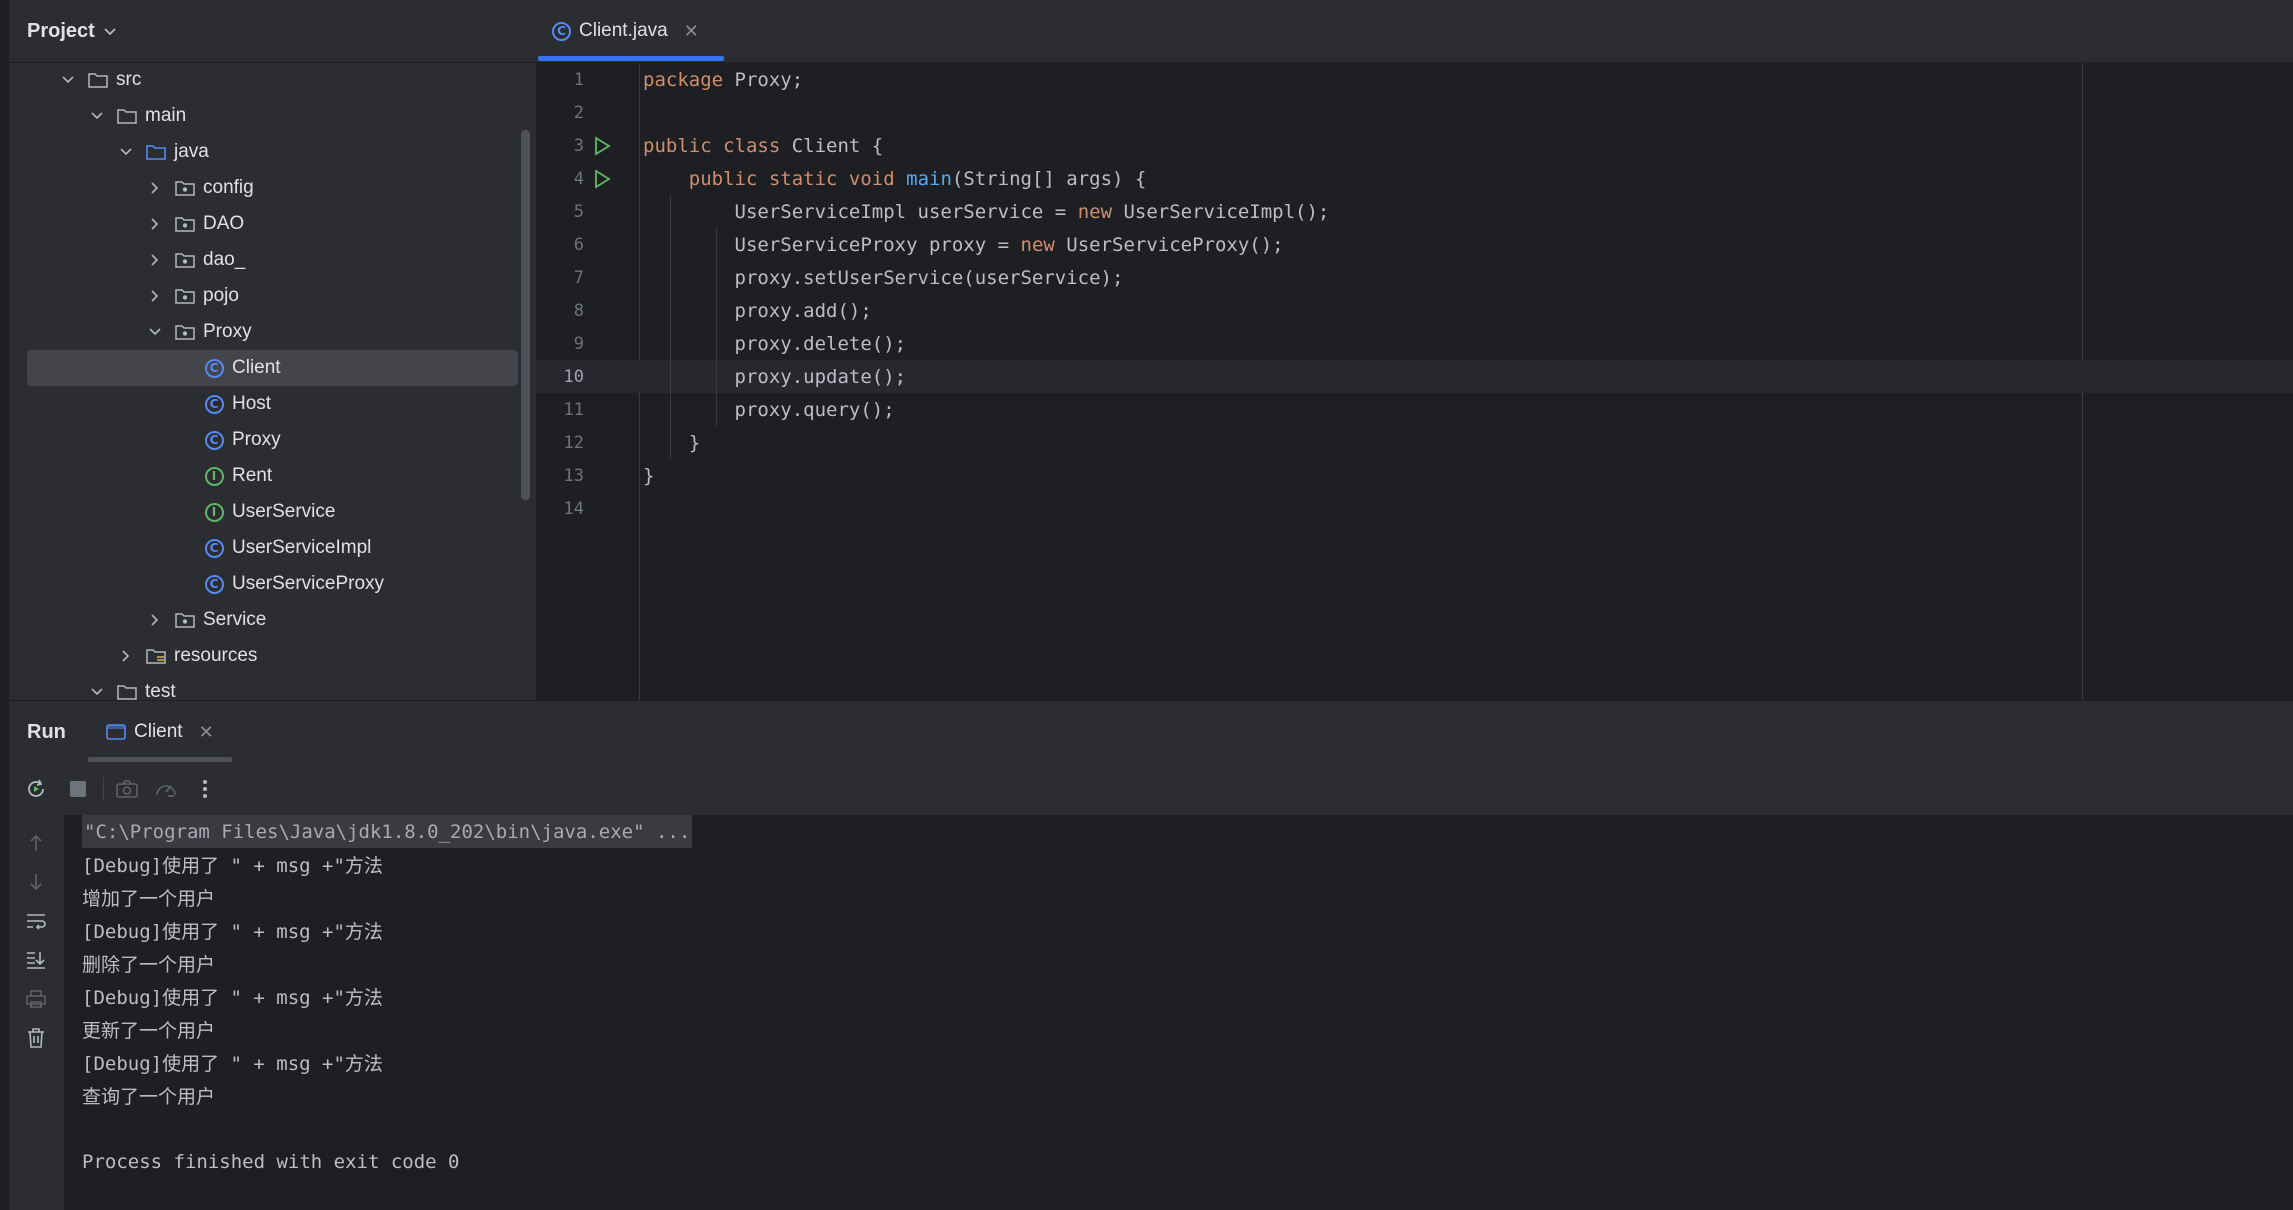  Describe the element at coordinates (36, 999) in the screenshot. I see `print-button` at that location.